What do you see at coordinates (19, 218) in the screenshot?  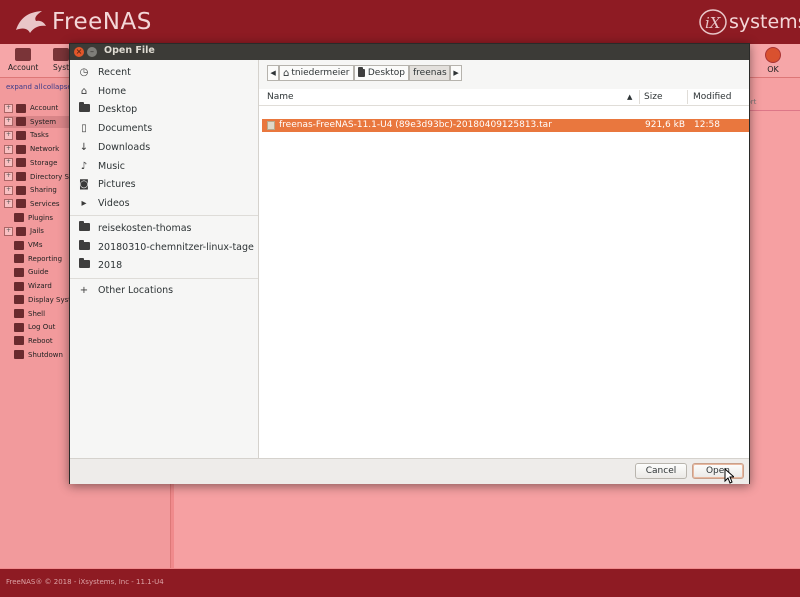 I see `plugins-icon` at bounding box center [19, 218].